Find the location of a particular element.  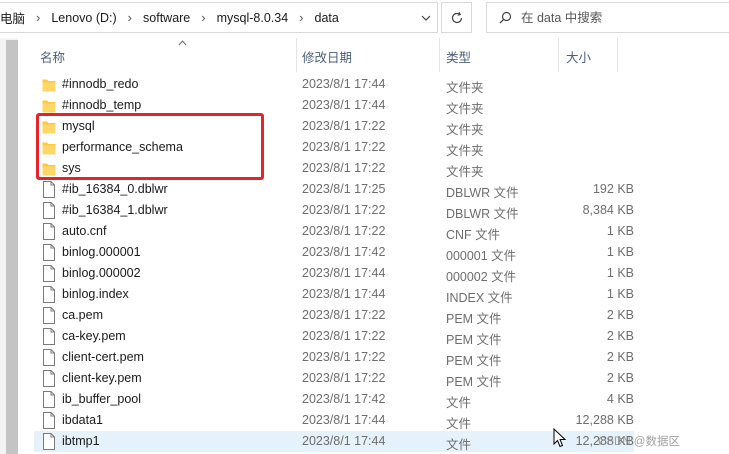

file-row: binlog.index 2023/8/1 17:44 INDEX 文件 1 KB is located at coordinates (334, 294).